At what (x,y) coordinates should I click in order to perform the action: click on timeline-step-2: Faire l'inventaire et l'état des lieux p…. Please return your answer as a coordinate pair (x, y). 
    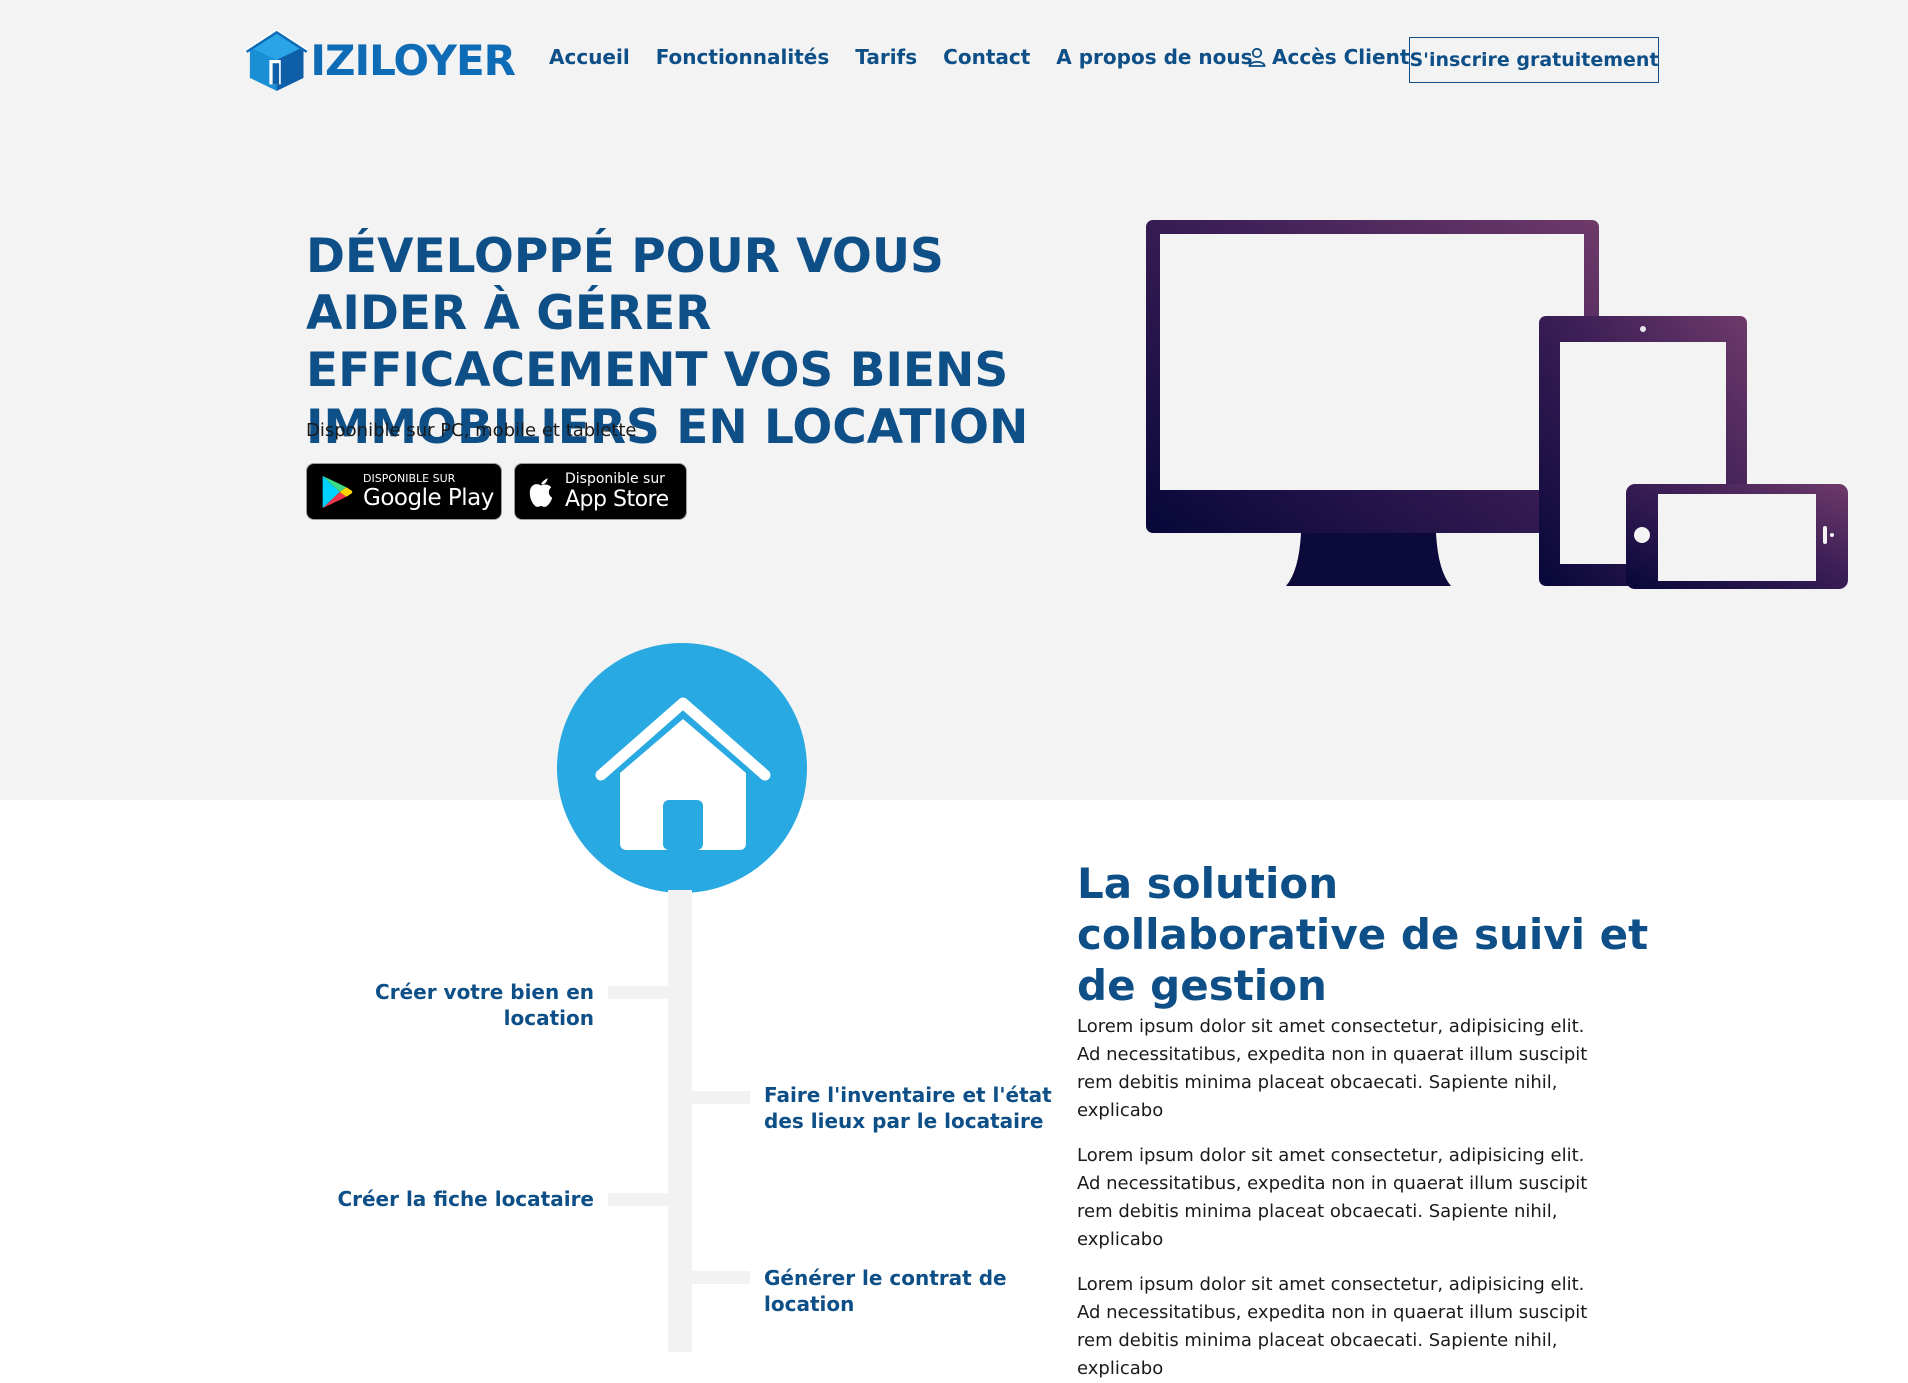
    Looking at the image, I should click on (908, 1108).